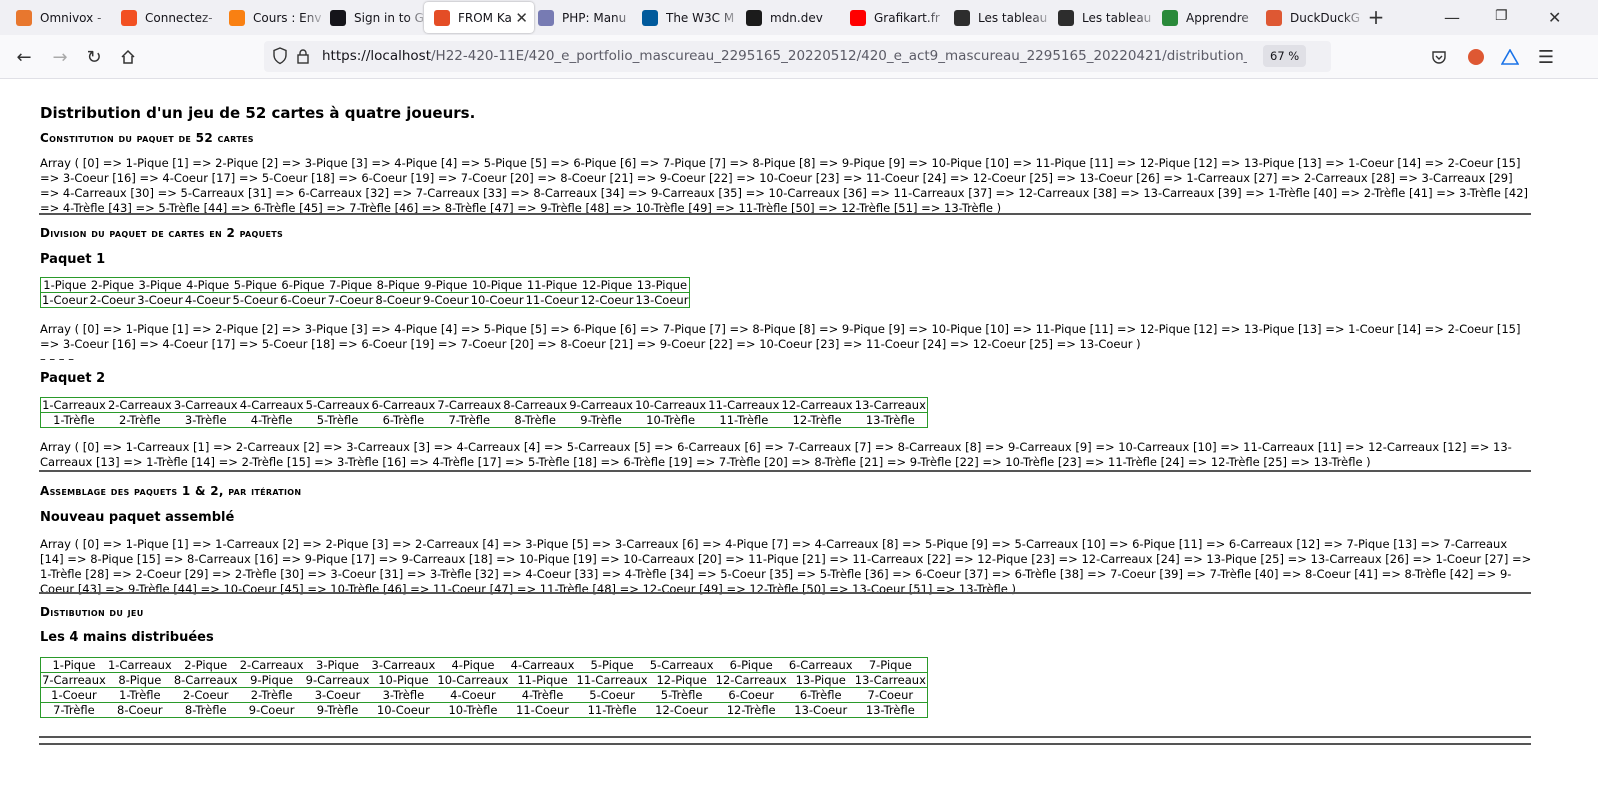 This screenshot has width=1598, height=791. Describe the element at coordinates (751, 710) in the screenshot. I see `card-cell: 12-Trèfle` at that location.